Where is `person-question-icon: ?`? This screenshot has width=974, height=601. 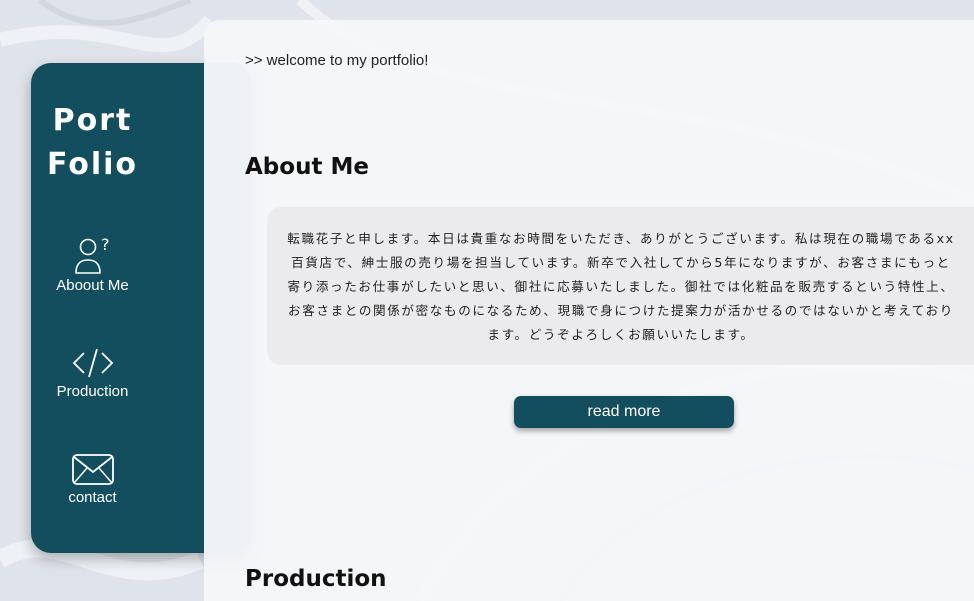 person-question-icon: ? is located at coordinates (92, 254).